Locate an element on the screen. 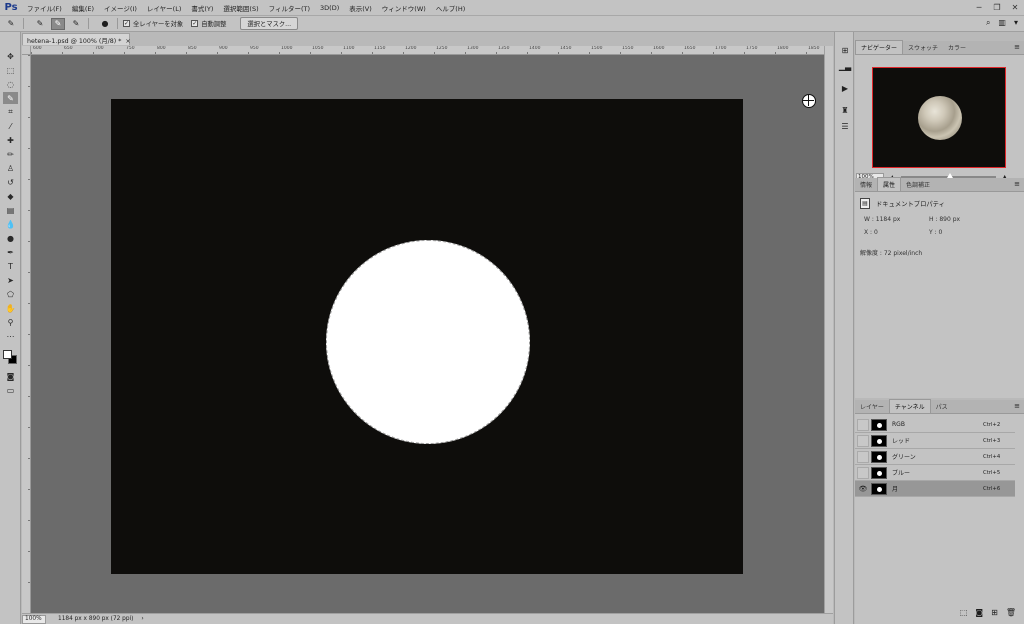  channel-row-rgb: RGB Ctrl+2 is located at coordinates (935, 425).